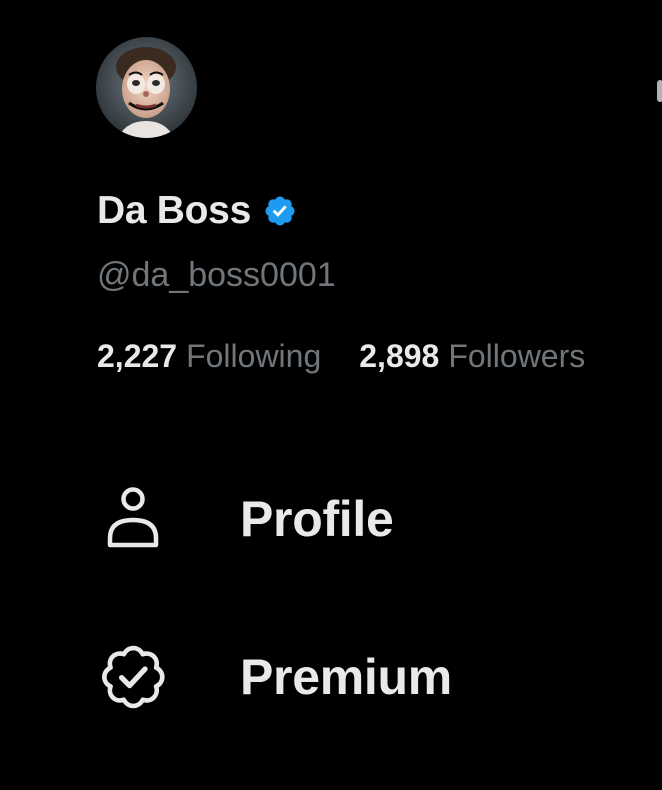 Image resolution: width=662 pixels, height=790 pixels. Describe the element at coordinates (254, 356) in the screenshot. I see `following-label: Following` at that location.